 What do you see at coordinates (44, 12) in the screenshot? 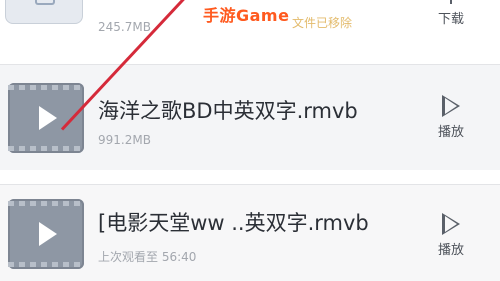
I see `app-thumbnail-icon` at bounding box center [44, 12].